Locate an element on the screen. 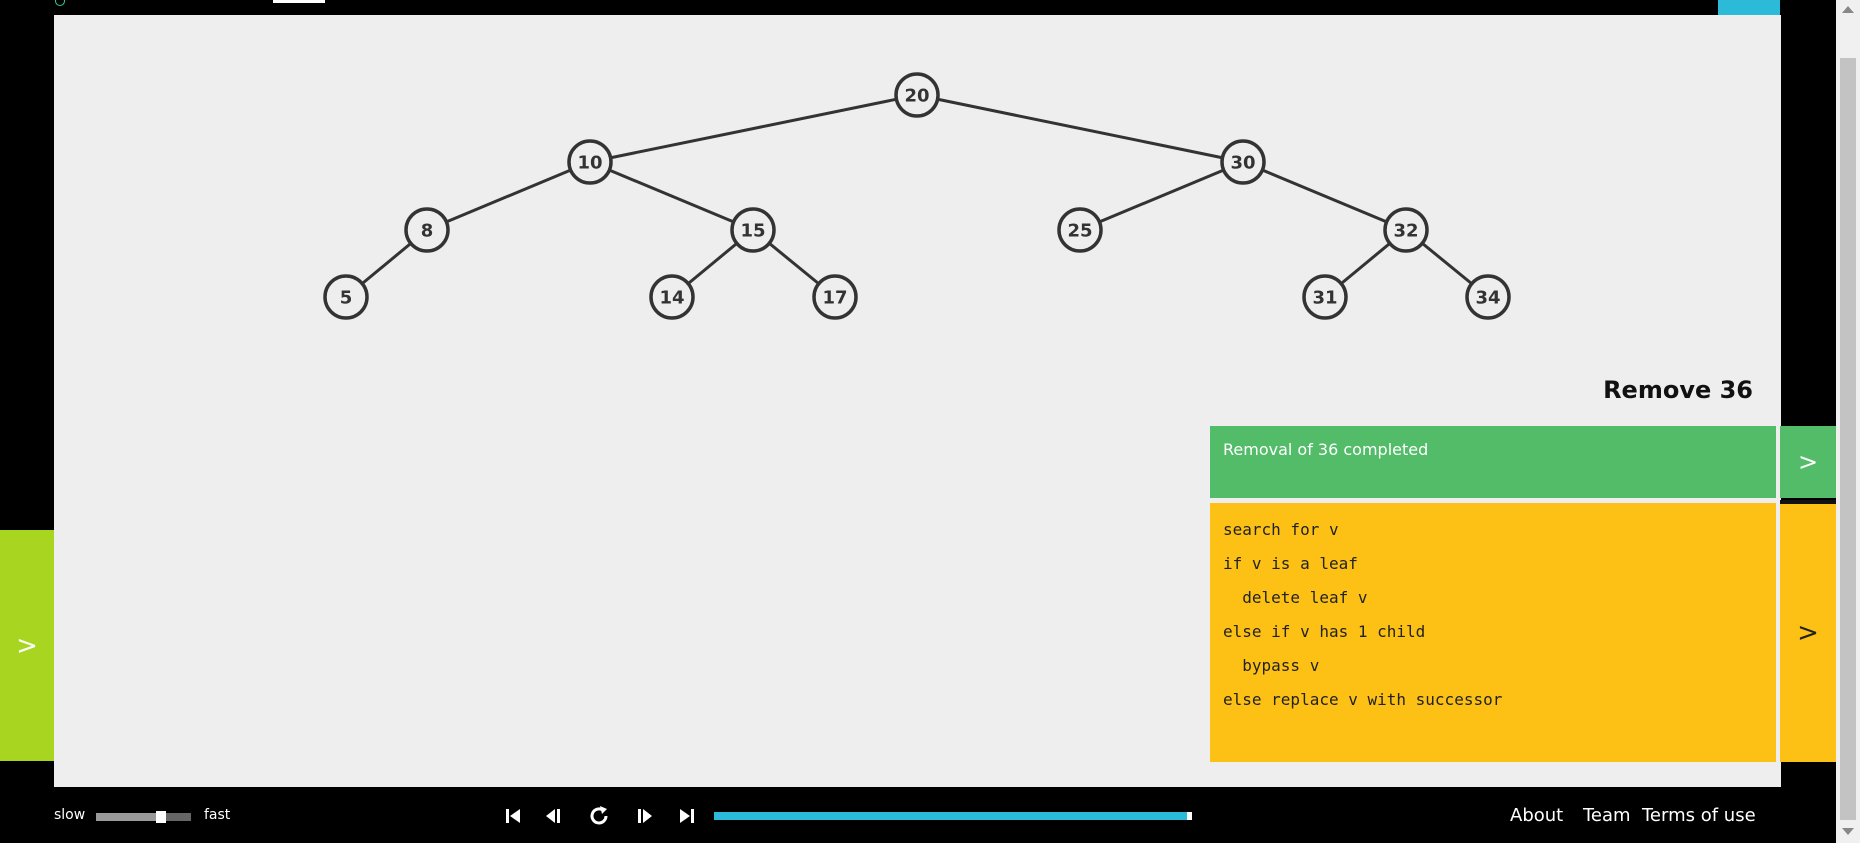  step-forward-icon is located at coordinates (645, 816).